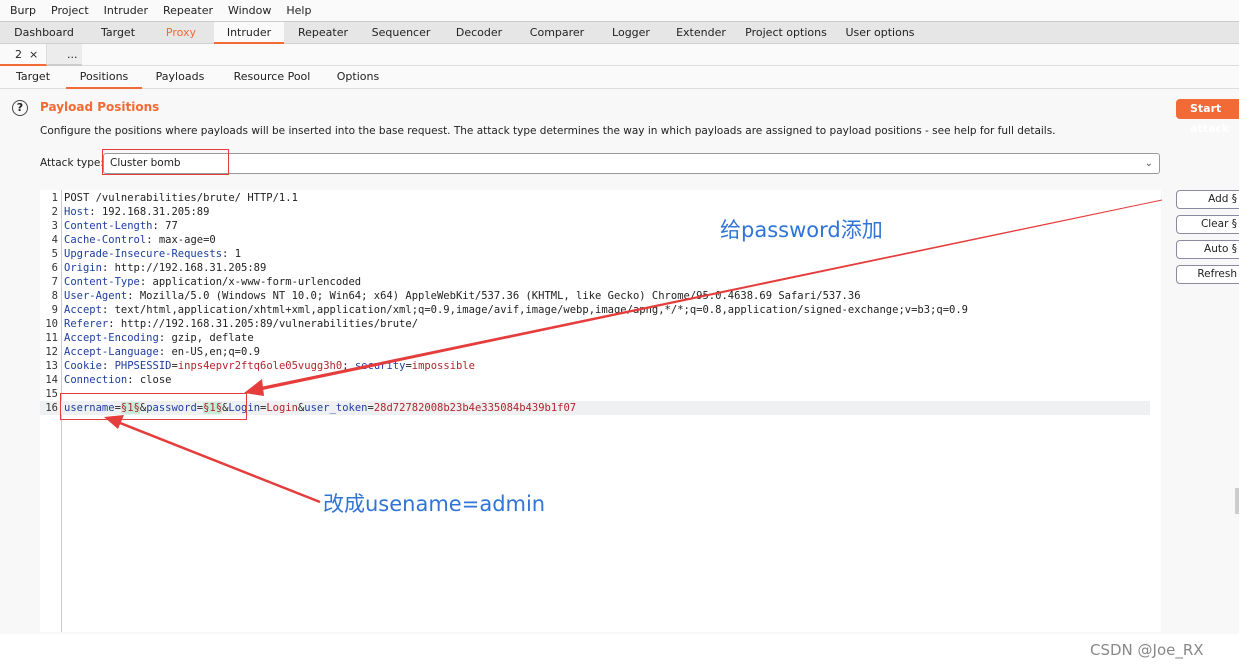 This screenshot has width=1239, height=669. Describe the element at coordinates (111, 352) in the screenshot. I see `field-name: Accept-Language` at that location.